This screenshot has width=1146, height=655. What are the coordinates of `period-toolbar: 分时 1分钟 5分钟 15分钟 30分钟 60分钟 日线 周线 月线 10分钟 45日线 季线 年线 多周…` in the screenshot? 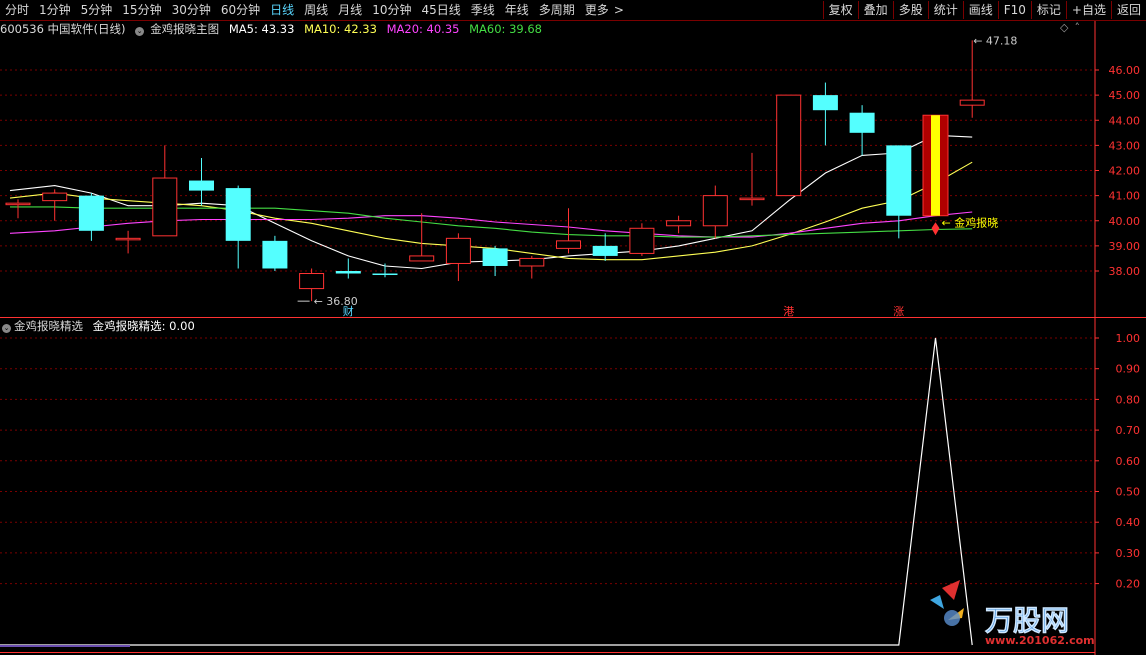 It's located at (573, 10).